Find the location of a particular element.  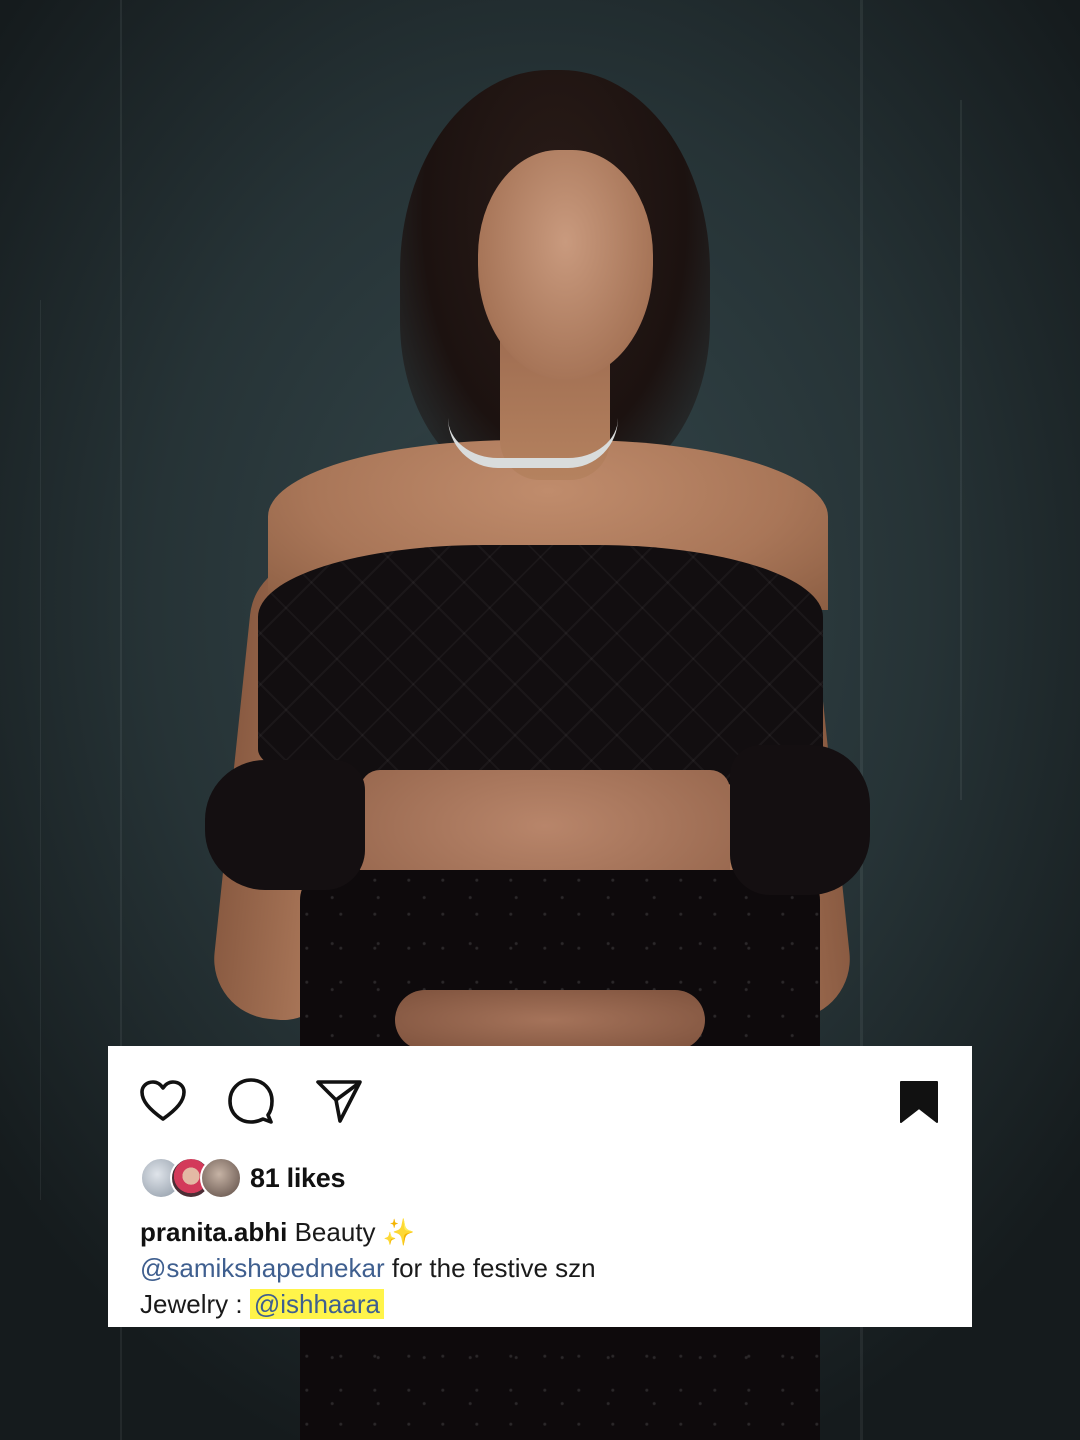

caption-text: for the festive szn is located at coordinates (490, 1268).